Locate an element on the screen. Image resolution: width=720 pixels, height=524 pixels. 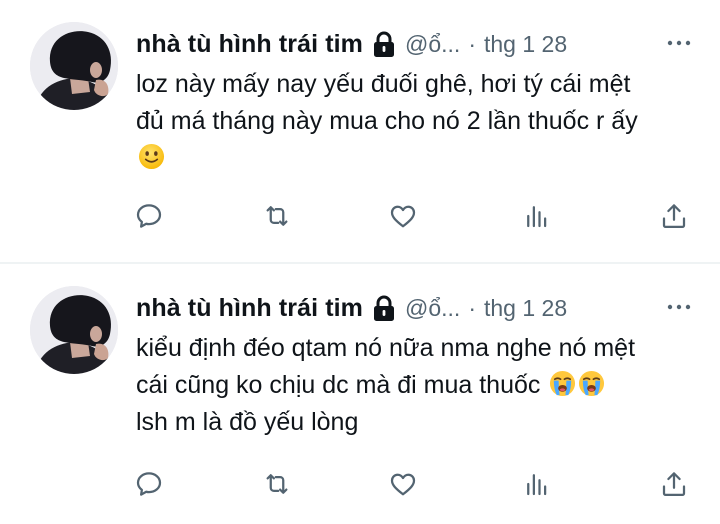
slightly-smiling-face-emoji is located at coordinates (151, 156).